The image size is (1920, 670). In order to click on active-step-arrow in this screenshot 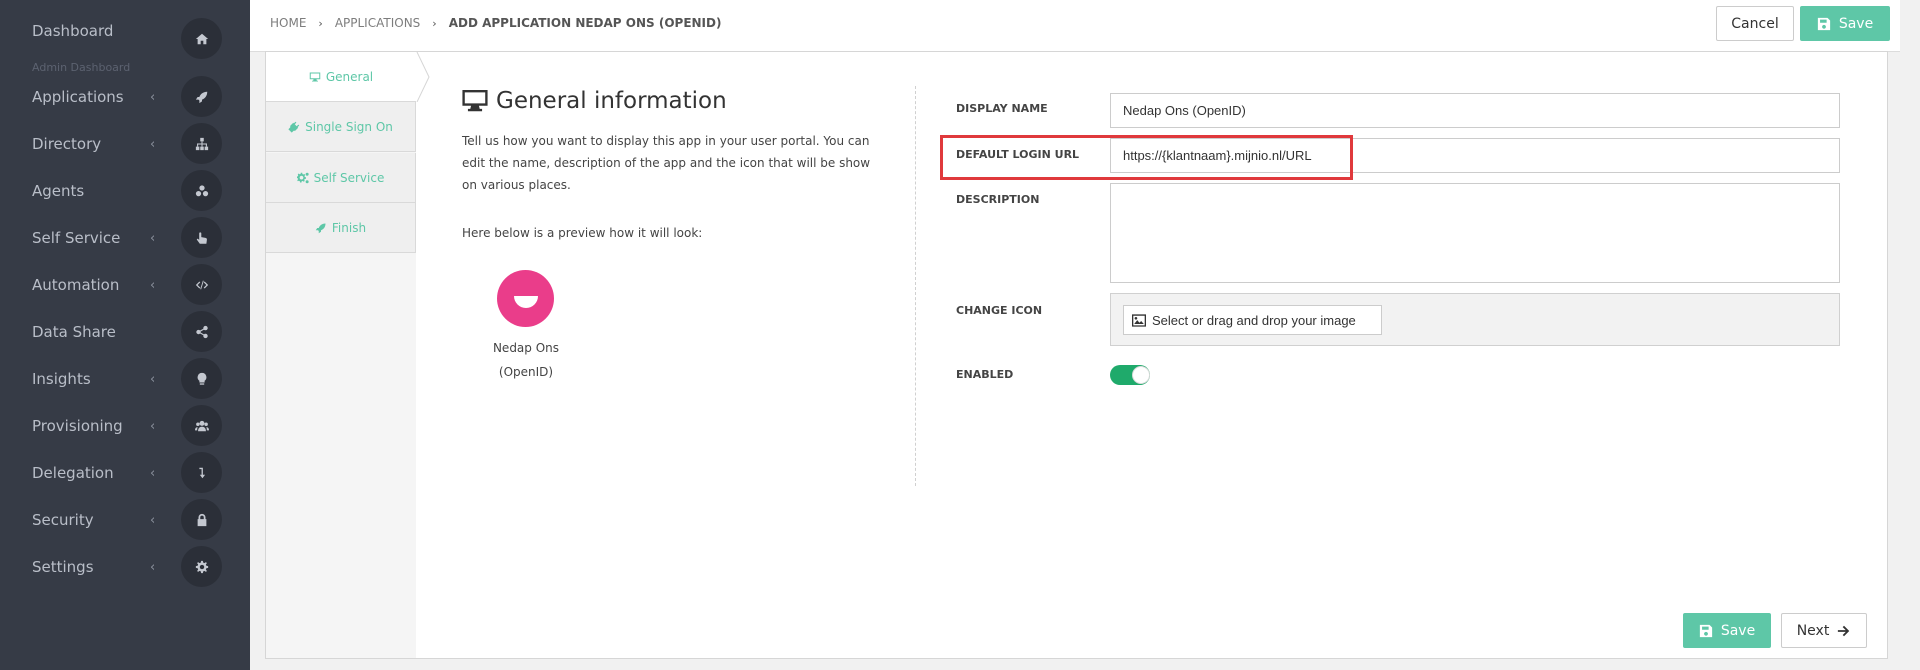, I will do `click(423, 77)`.